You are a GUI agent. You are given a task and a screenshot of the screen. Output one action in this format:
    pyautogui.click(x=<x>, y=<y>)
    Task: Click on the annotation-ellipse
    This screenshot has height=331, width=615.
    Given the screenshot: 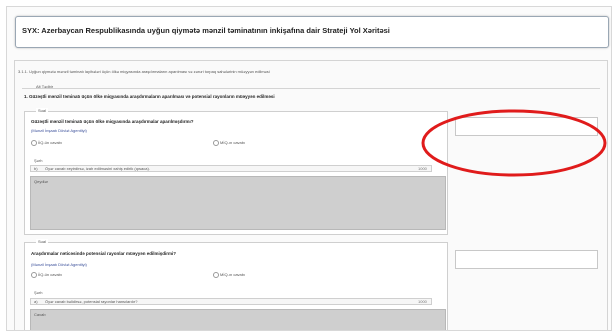 What is the action you would take?
    pyautogui.click(x=514, y=143)
    